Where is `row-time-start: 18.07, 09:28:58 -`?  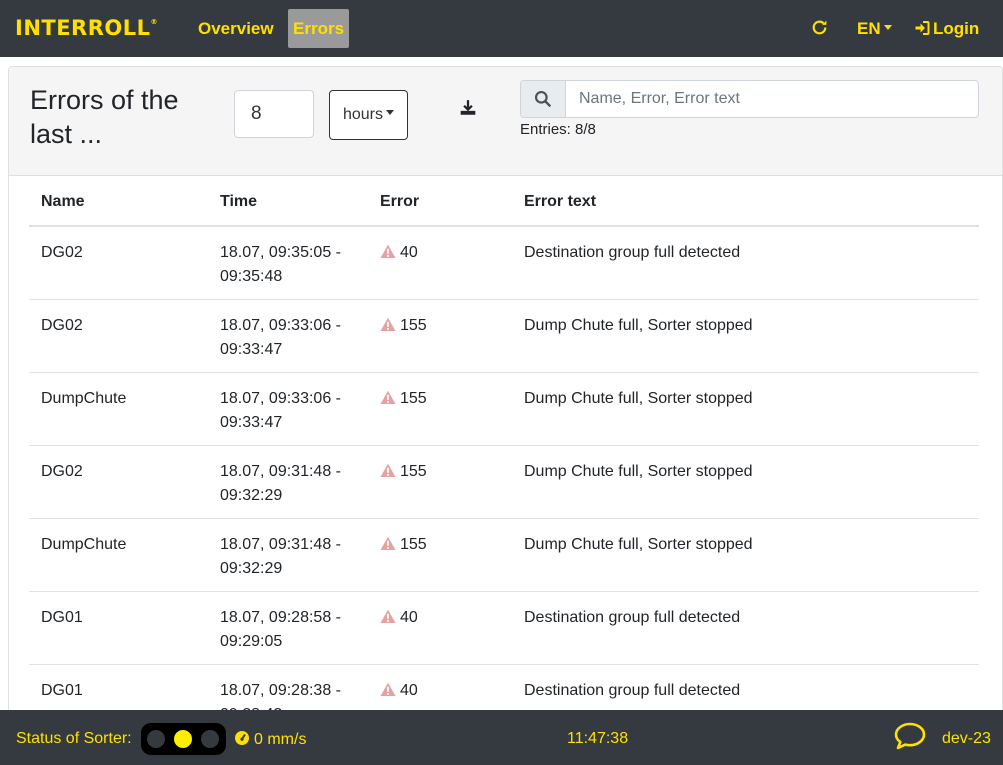
row-time-start: 18.07, 09:28:58 - is located at coordinates (280, 617).